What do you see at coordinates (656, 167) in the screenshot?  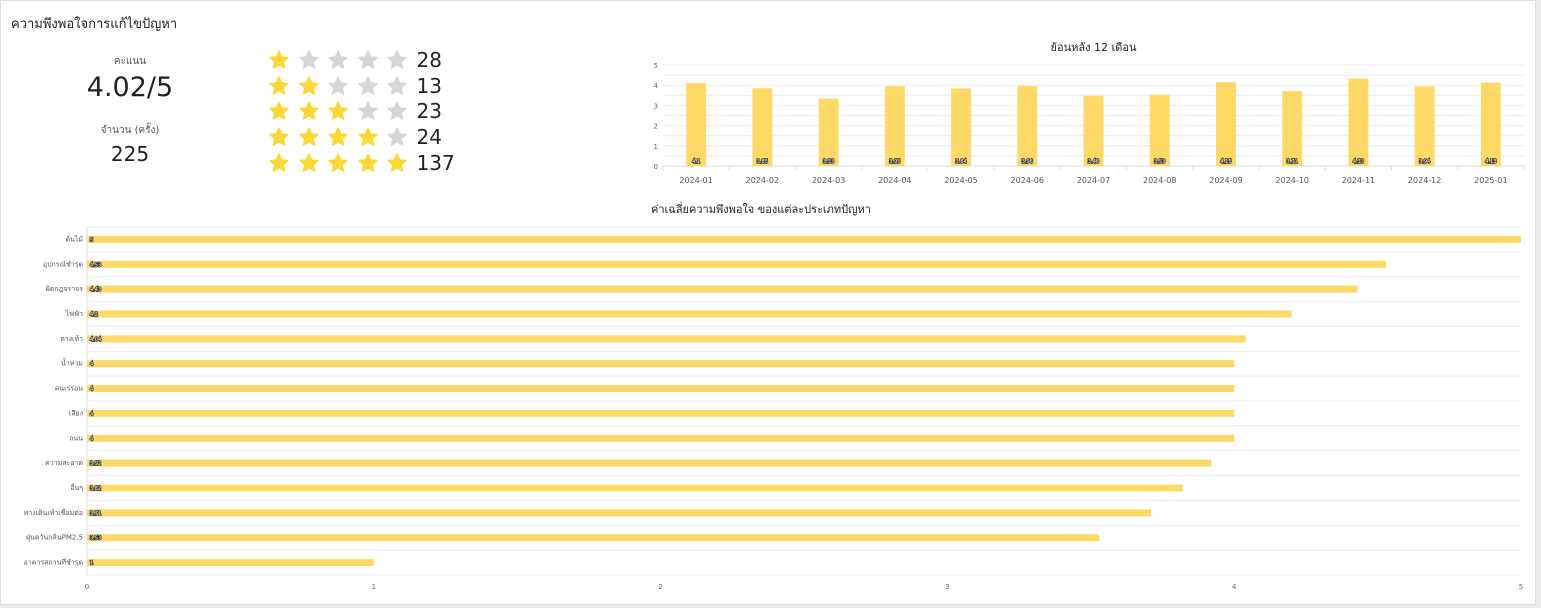 I see `y-tick-label: 0` at bounding box center [656, 167].